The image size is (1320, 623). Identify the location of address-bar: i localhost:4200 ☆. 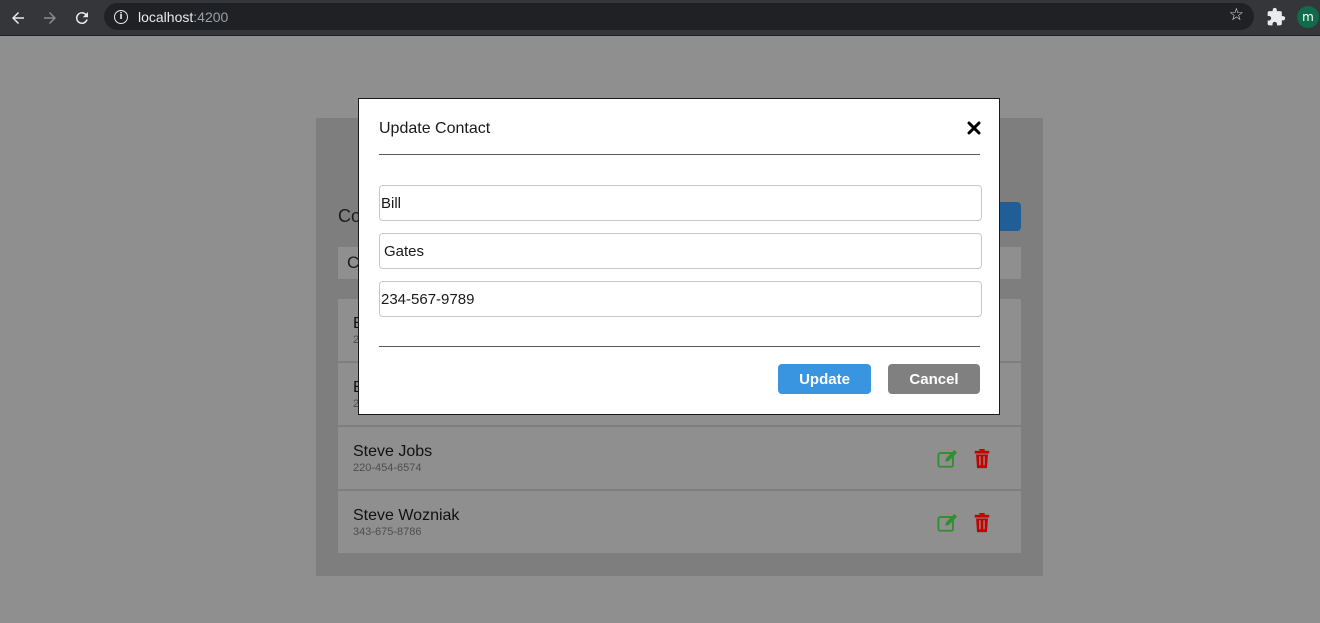
(679, 16).